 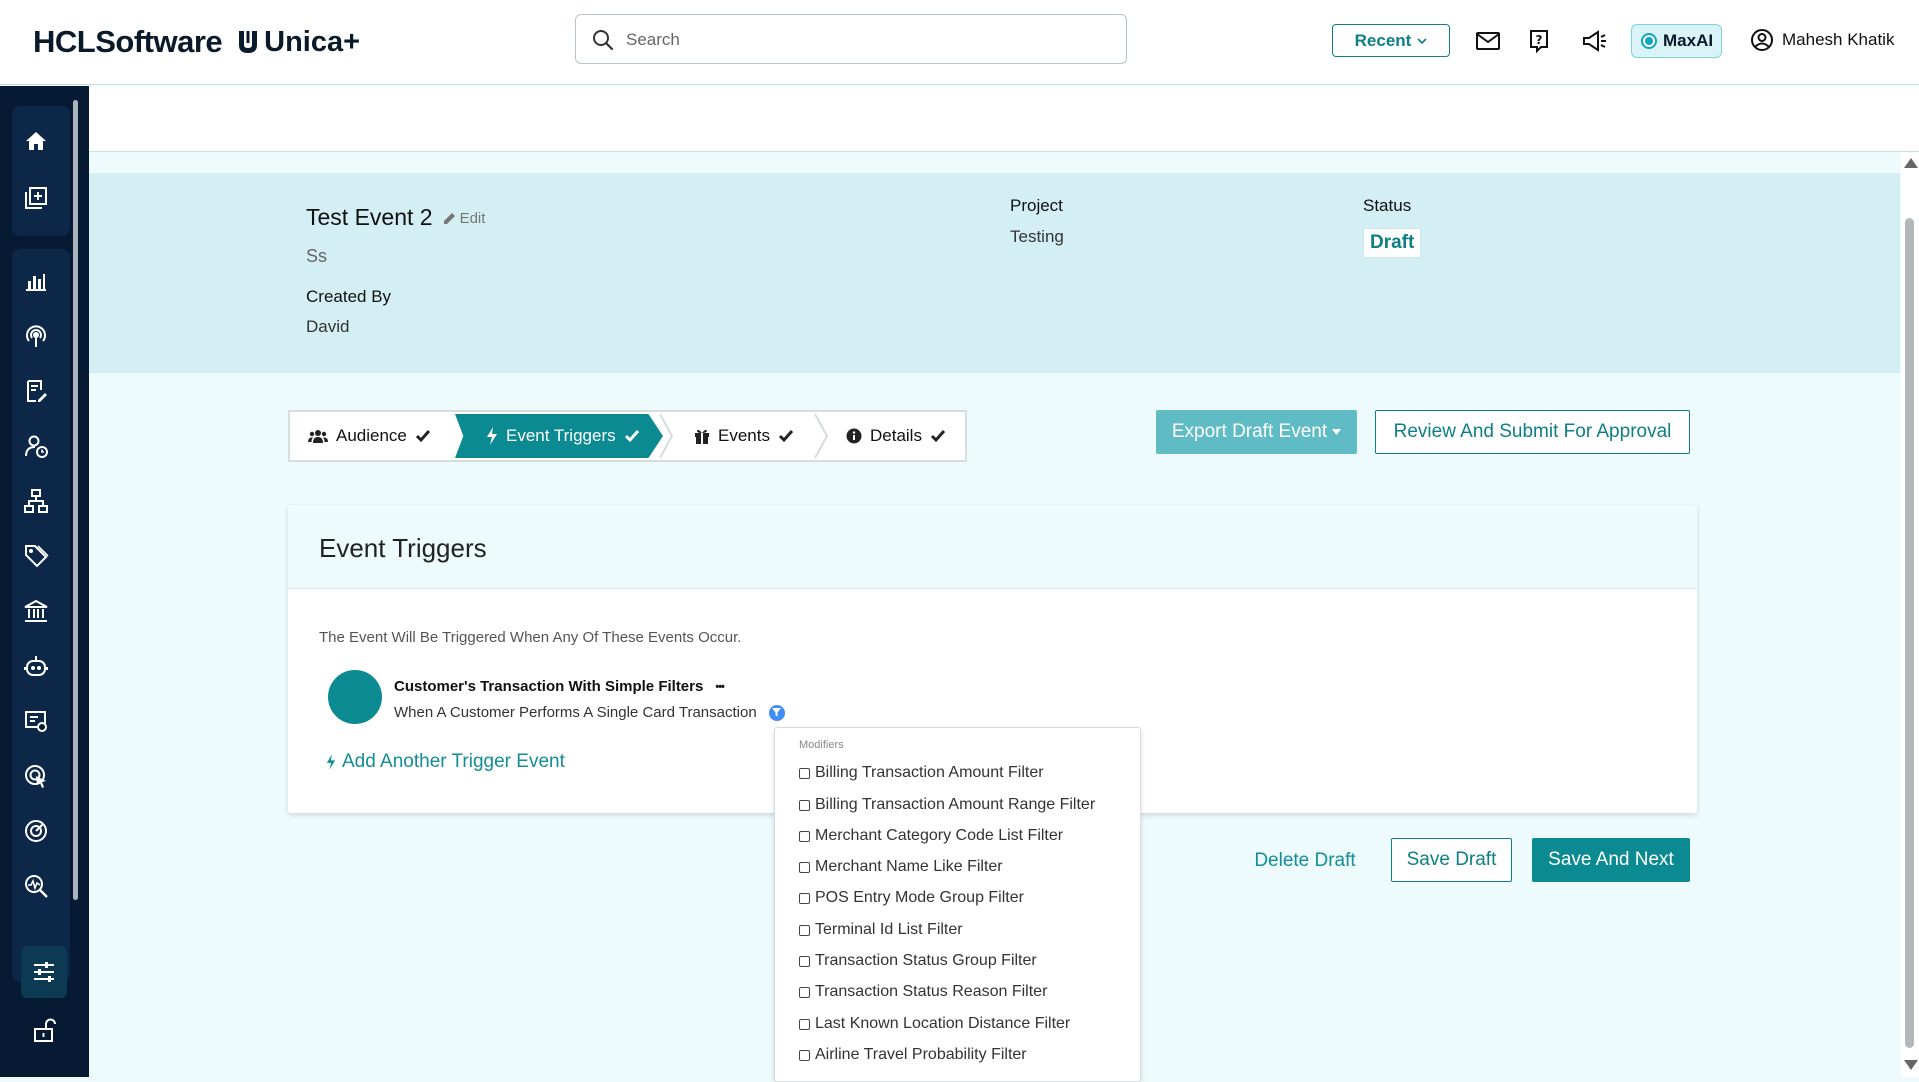 I want to click on content-top-band, so click(x=1004, y=119).